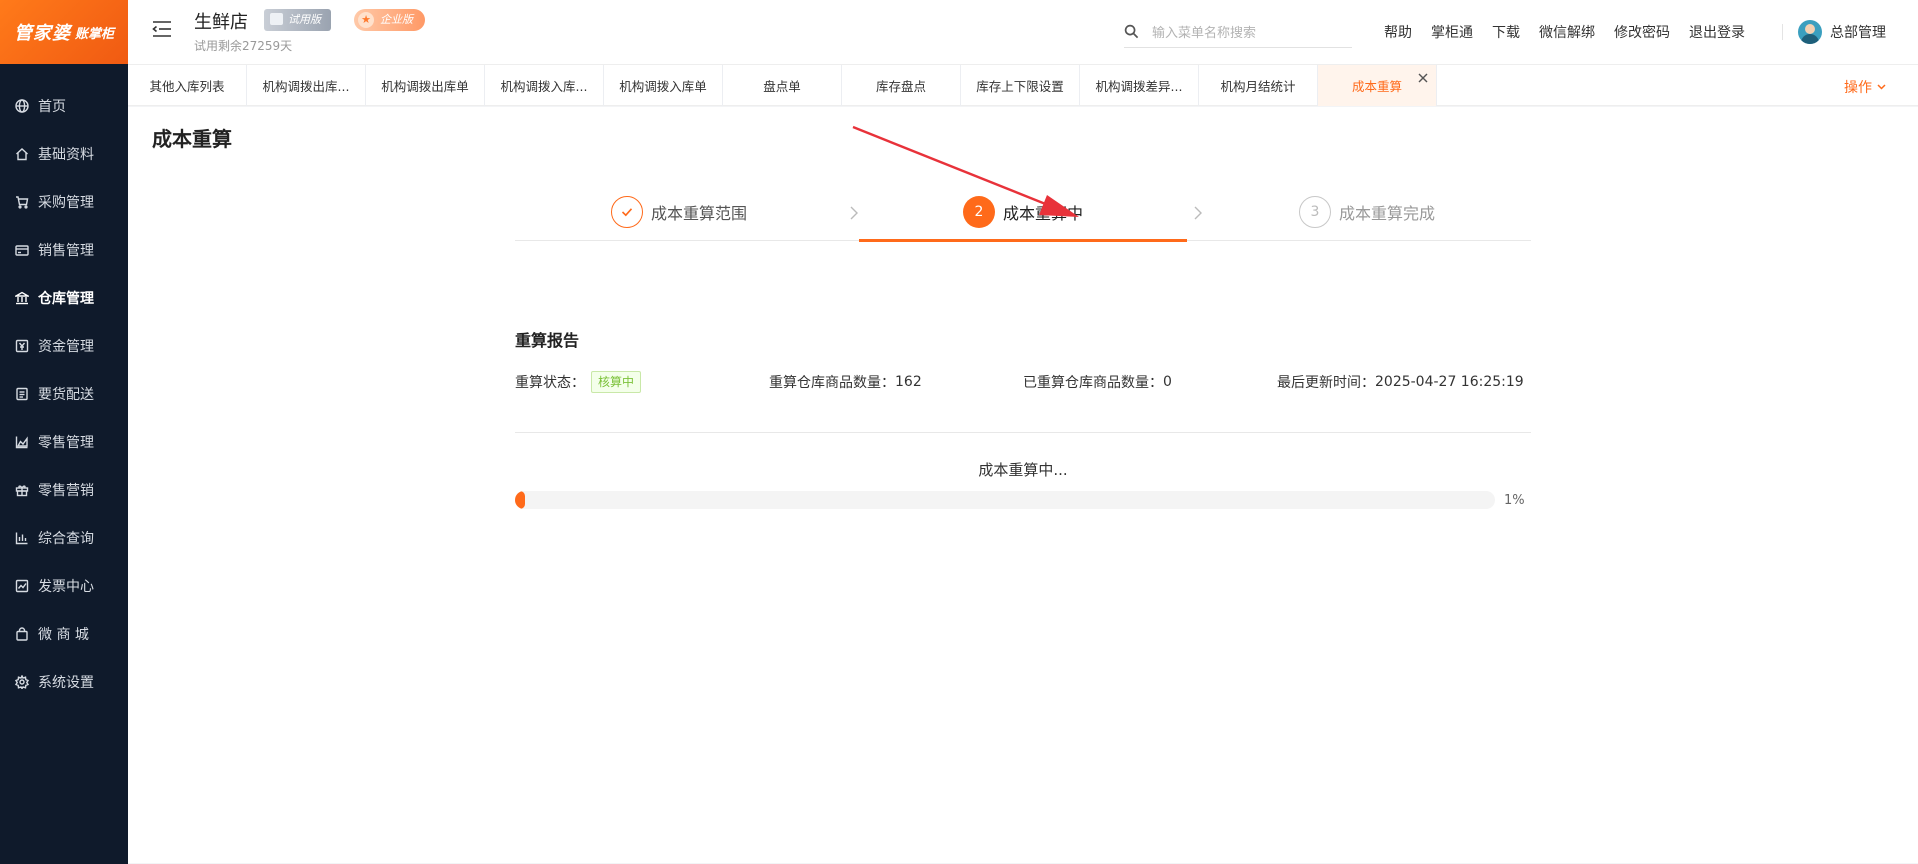  What do you see at coordinates (1424, 77) in the screenshot?
I see `close-icon` at bounding box center [1424, 77].